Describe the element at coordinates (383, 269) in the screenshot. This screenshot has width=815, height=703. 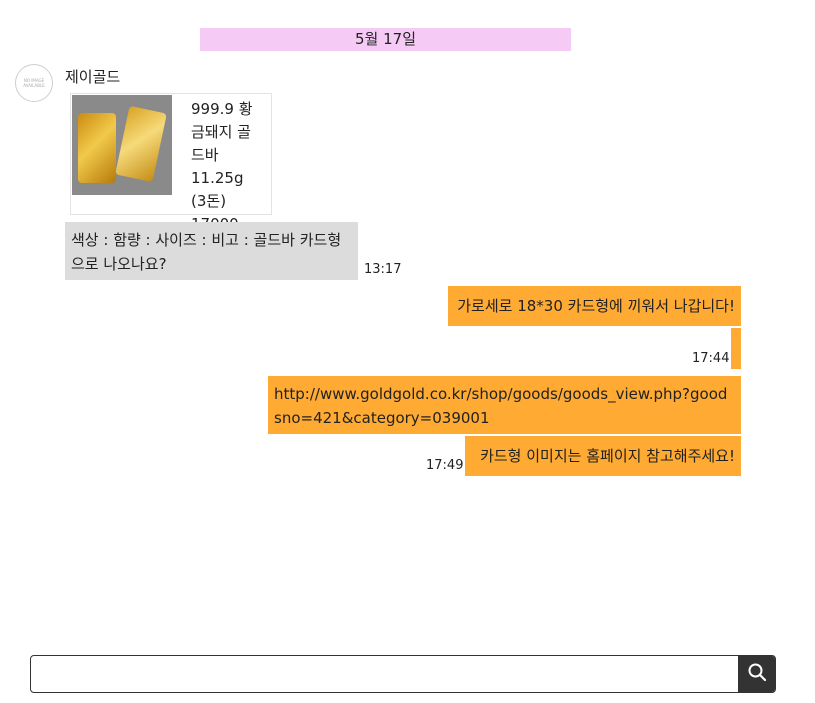
I see `message-time: 13:17` at that location.